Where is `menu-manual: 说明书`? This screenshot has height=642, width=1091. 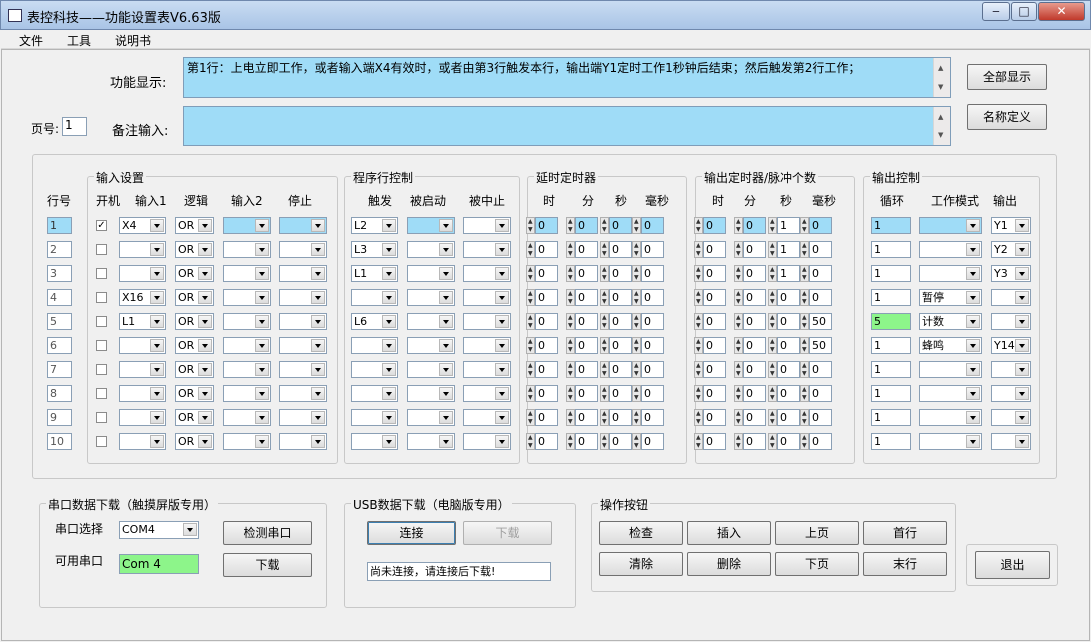
menu-manual: 说明书 is located at coordinates (133, 40).